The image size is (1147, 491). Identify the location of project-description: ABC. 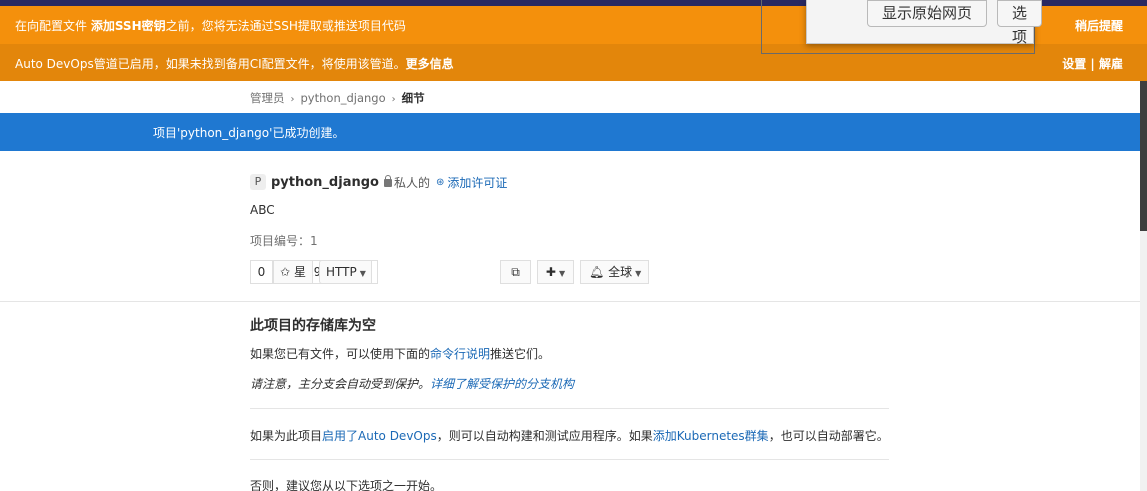
(262, 210).